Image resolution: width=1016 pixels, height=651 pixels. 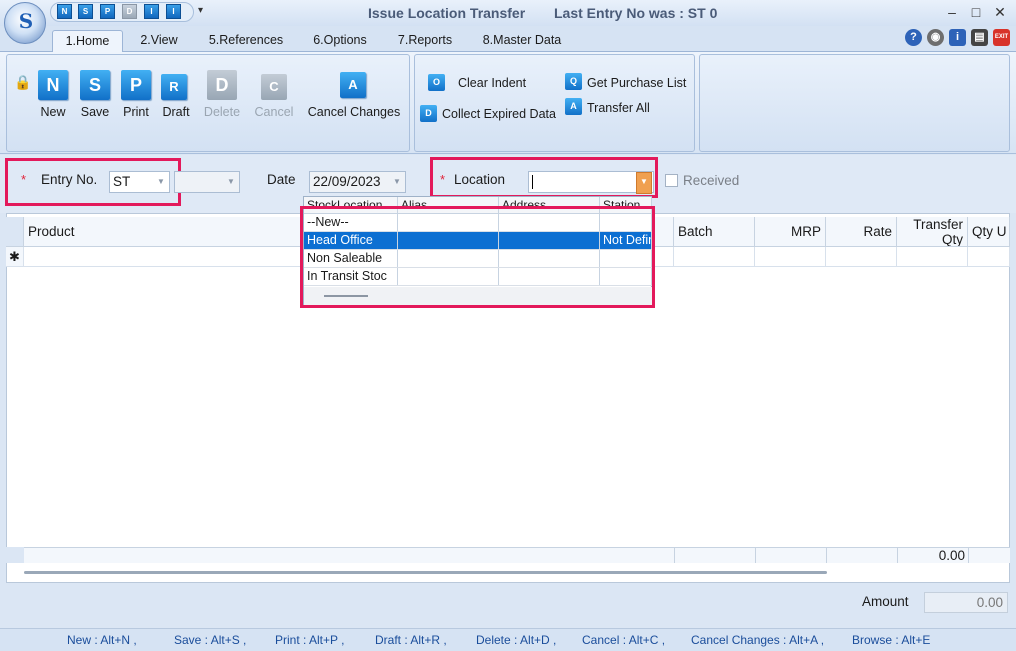 I want to click on quick-info-icon: I, so click(x=151, y=11).